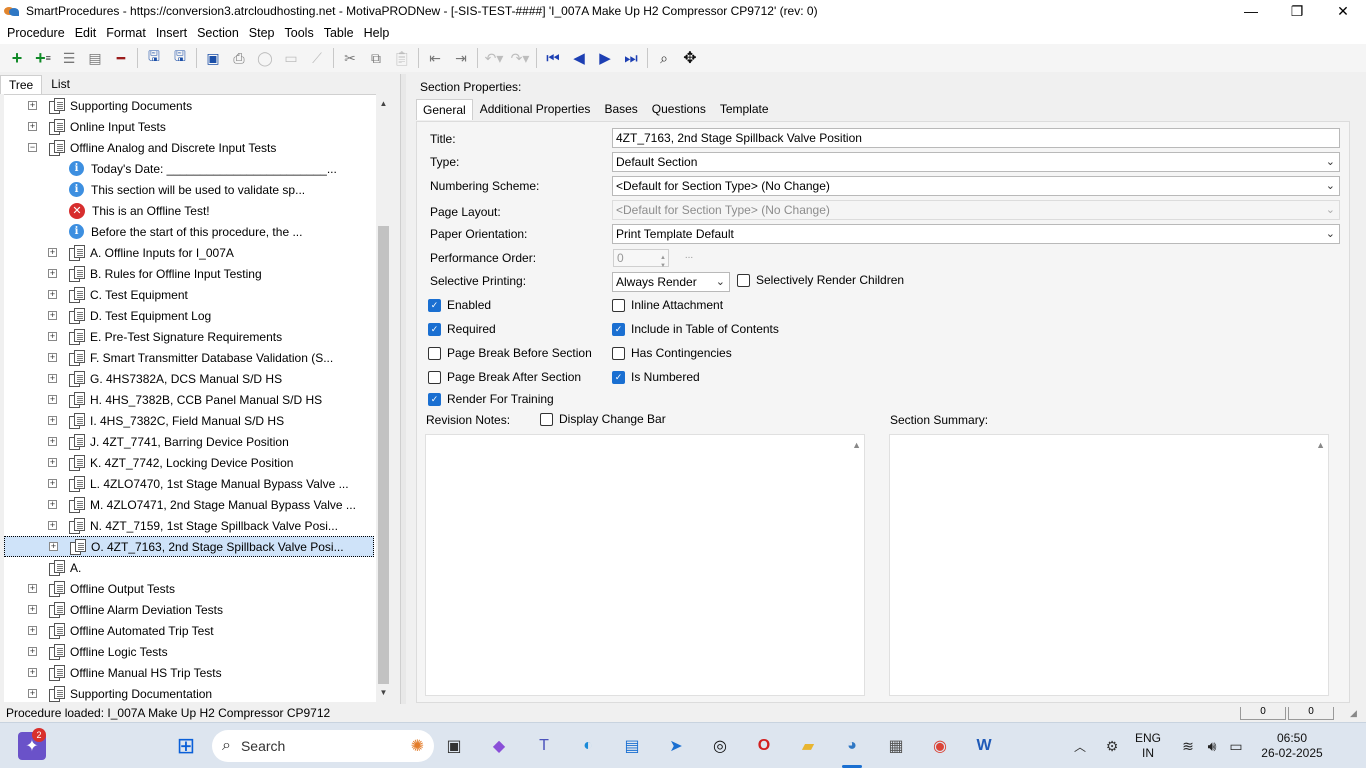 The width and height of the screenshot is (1366, 768). What do you see at coordinates (976, 234) in the screenshot?
I see `paper-orientation-select: Print Template Default ⌄` at bounding box center [976, 234].